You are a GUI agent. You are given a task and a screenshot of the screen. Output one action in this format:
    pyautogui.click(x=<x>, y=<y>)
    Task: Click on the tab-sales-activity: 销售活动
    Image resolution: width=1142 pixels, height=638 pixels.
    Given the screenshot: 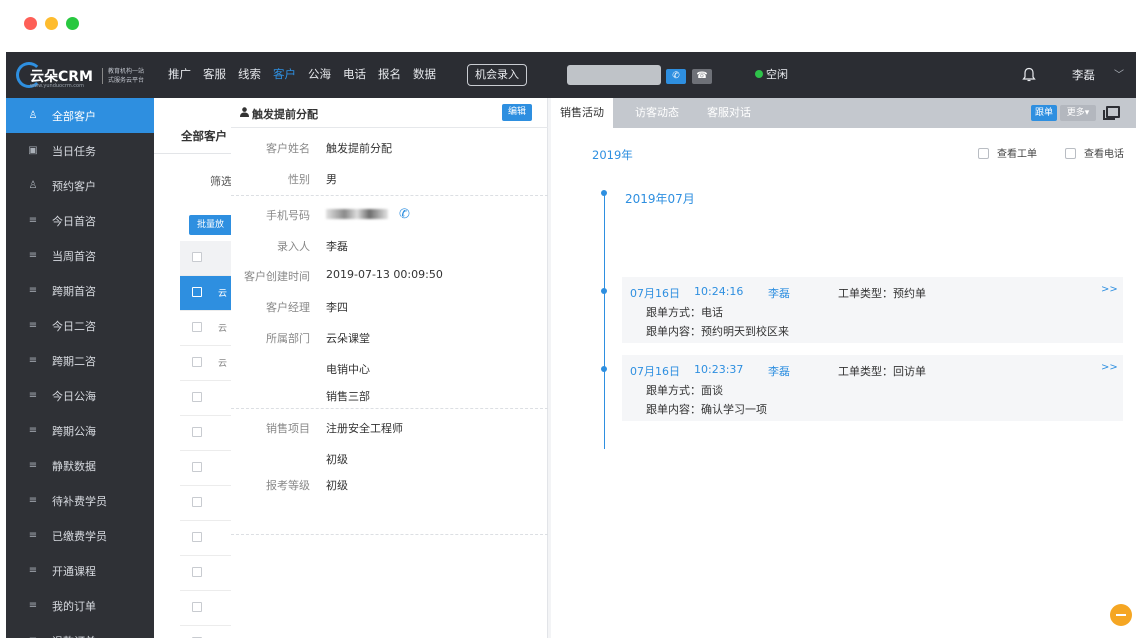 What is the action you would take?
    pyautogui.click(x=582, y=113)
    